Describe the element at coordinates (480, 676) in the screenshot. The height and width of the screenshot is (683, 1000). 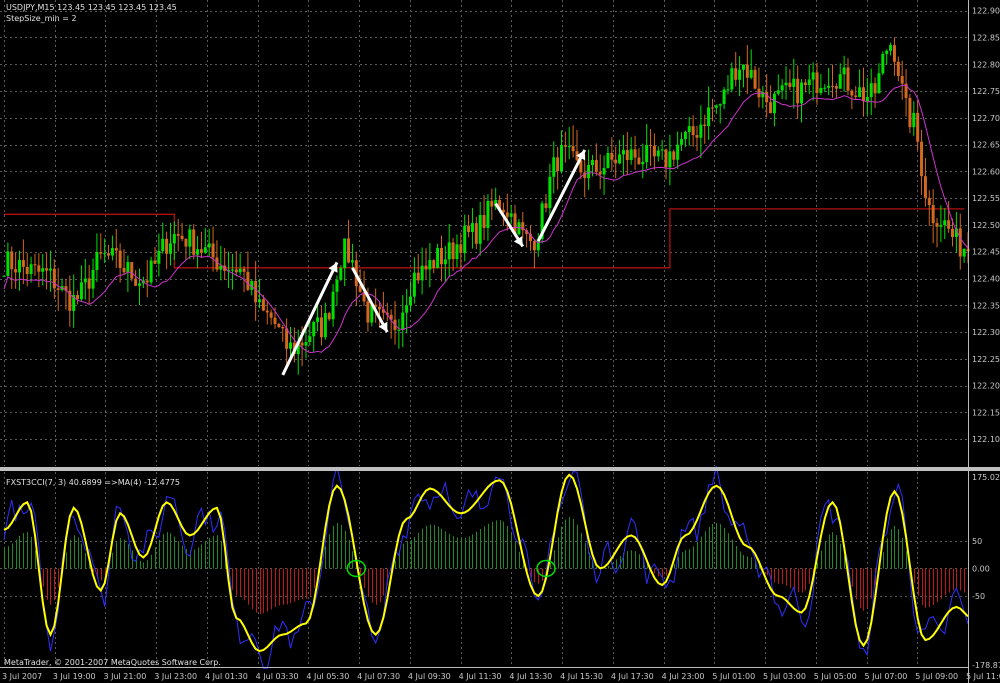
I see `time-tick-label: 4 Jul 11:30` at that location.